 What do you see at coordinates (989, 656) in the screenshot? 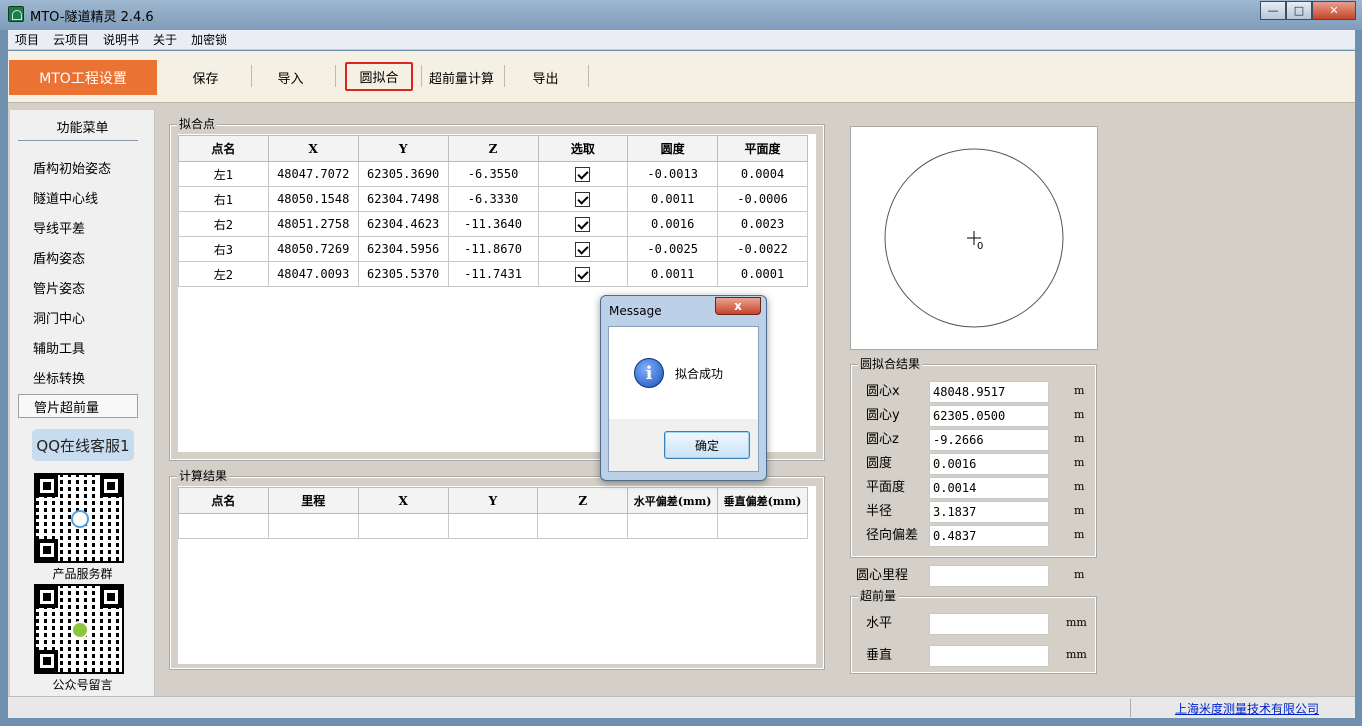
I see `vertical-field` at bounding box center [989, 656].